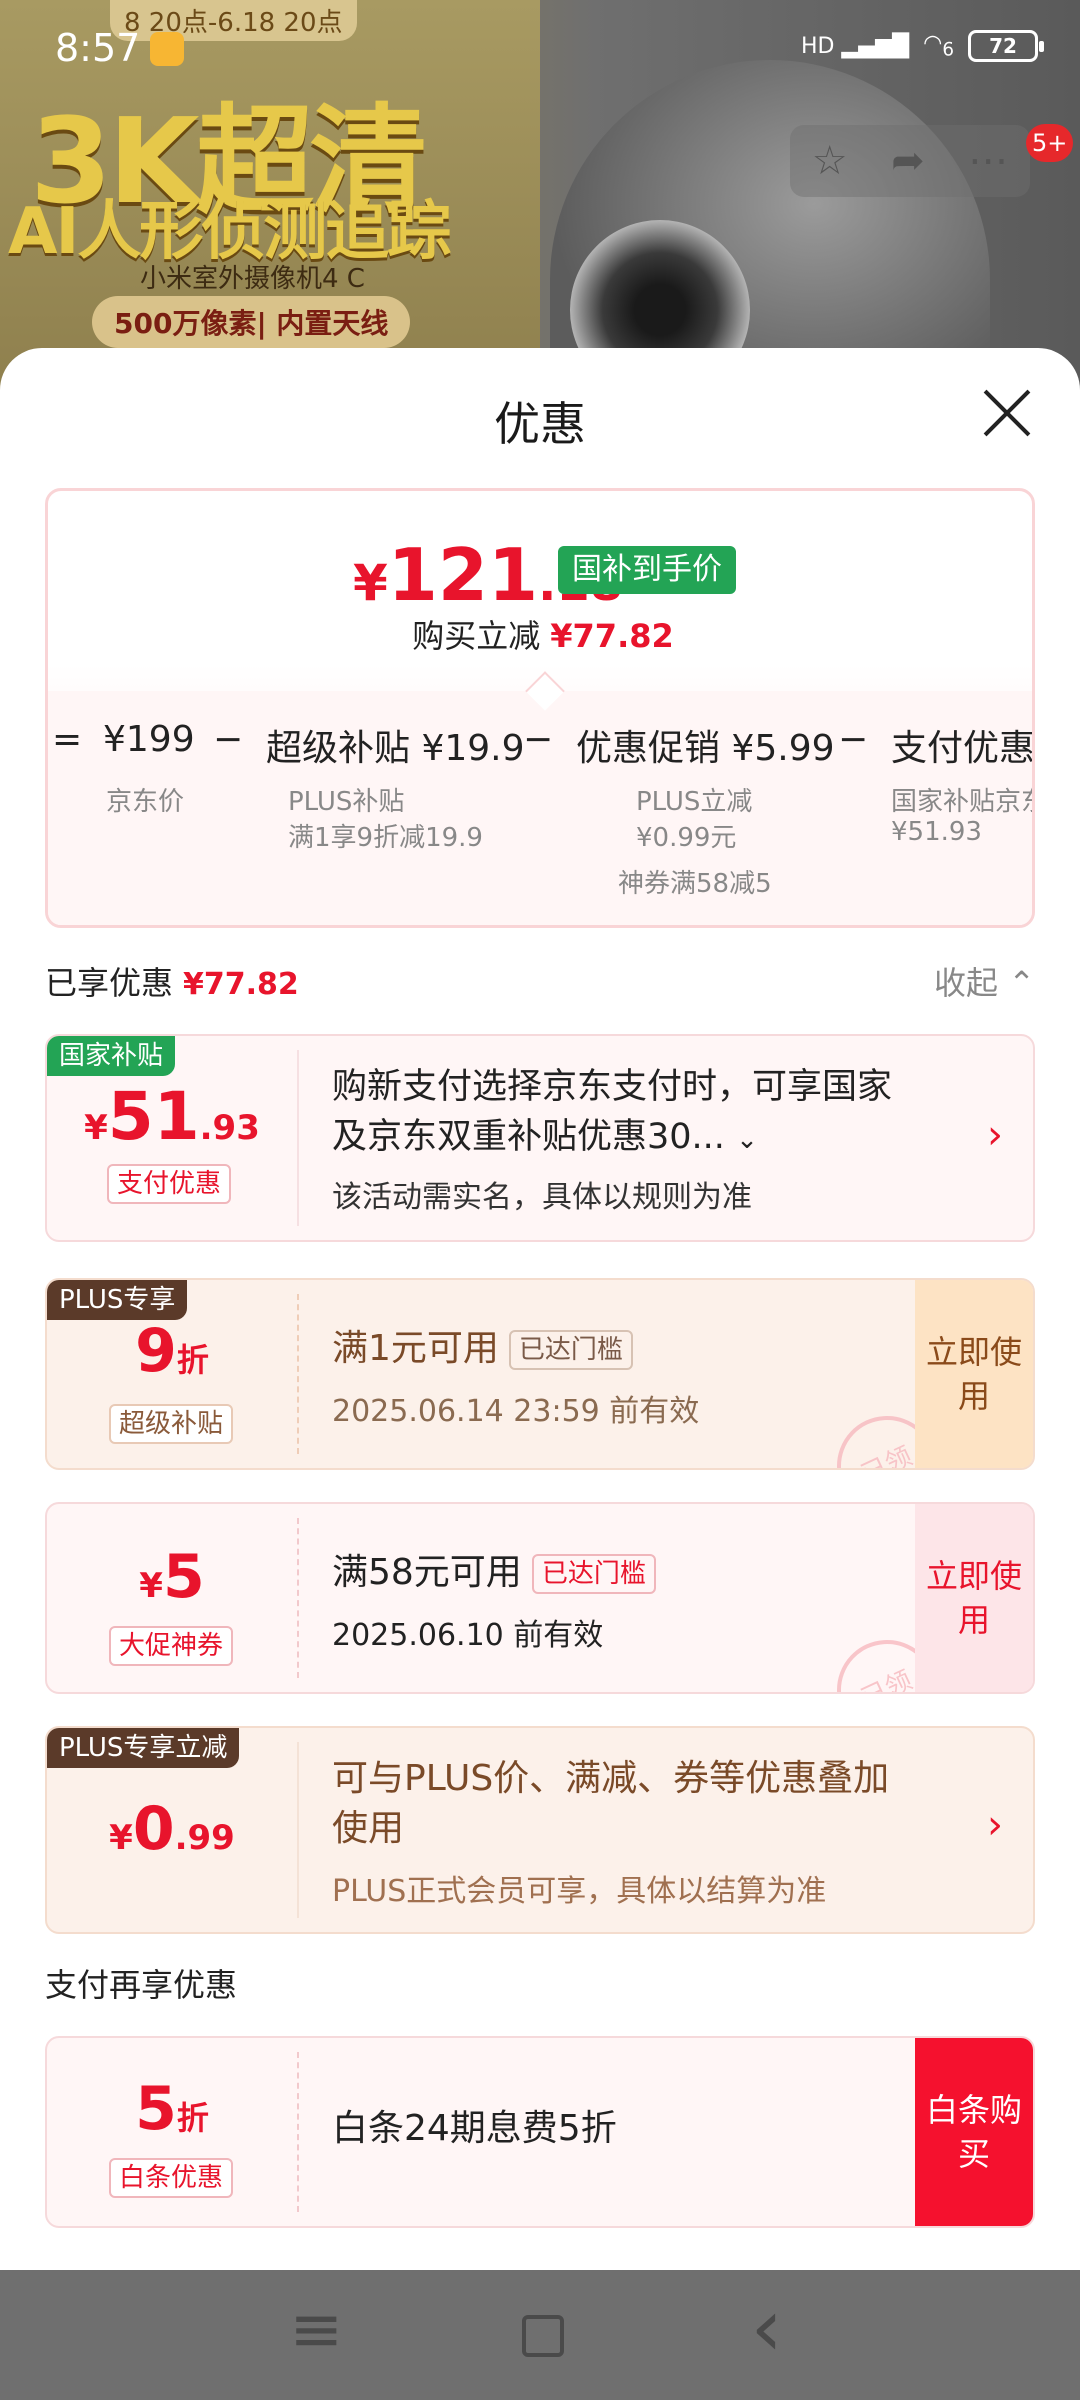 This screenshot has width=1080, height=2400. What do you see at coordinates (482, 1349) in the screenshot?
I see `plus-coupon-threshold: 满1元可用 已达门槛` at bounding box center [482, 1349].